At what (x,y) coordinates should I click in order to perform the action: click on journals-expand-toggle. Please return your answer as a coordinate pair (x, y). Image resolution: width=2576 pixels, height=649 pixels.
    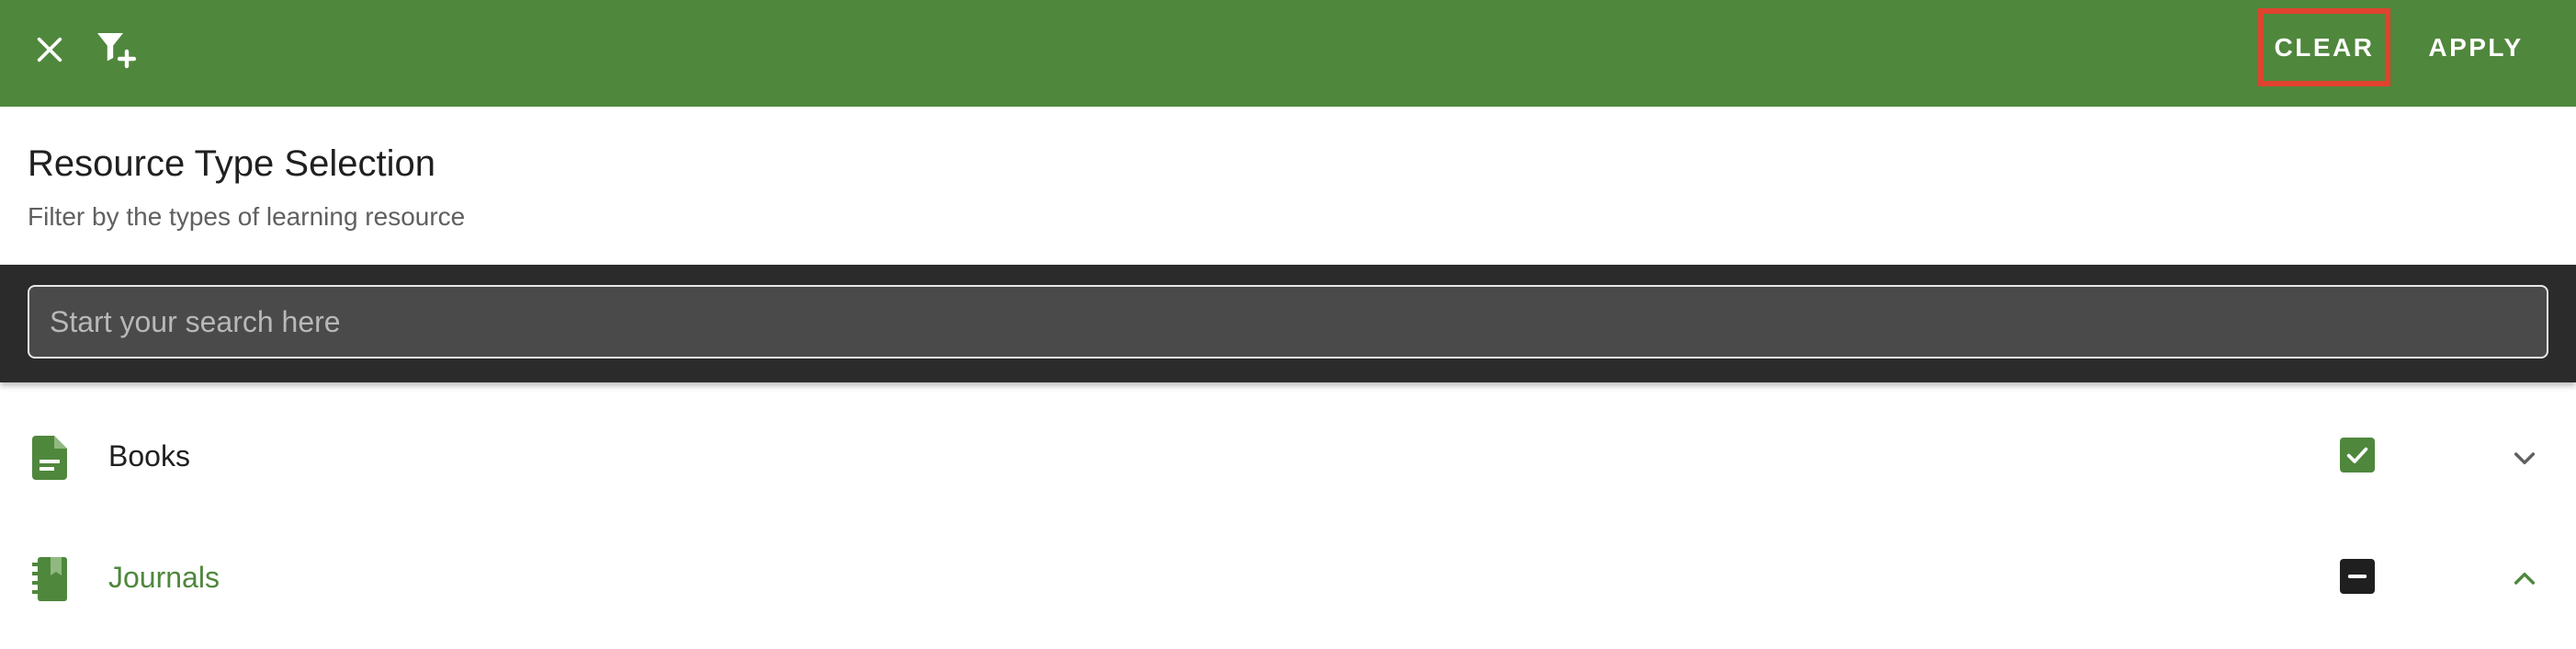
    Looking at the image, I should click on (2524, 579).